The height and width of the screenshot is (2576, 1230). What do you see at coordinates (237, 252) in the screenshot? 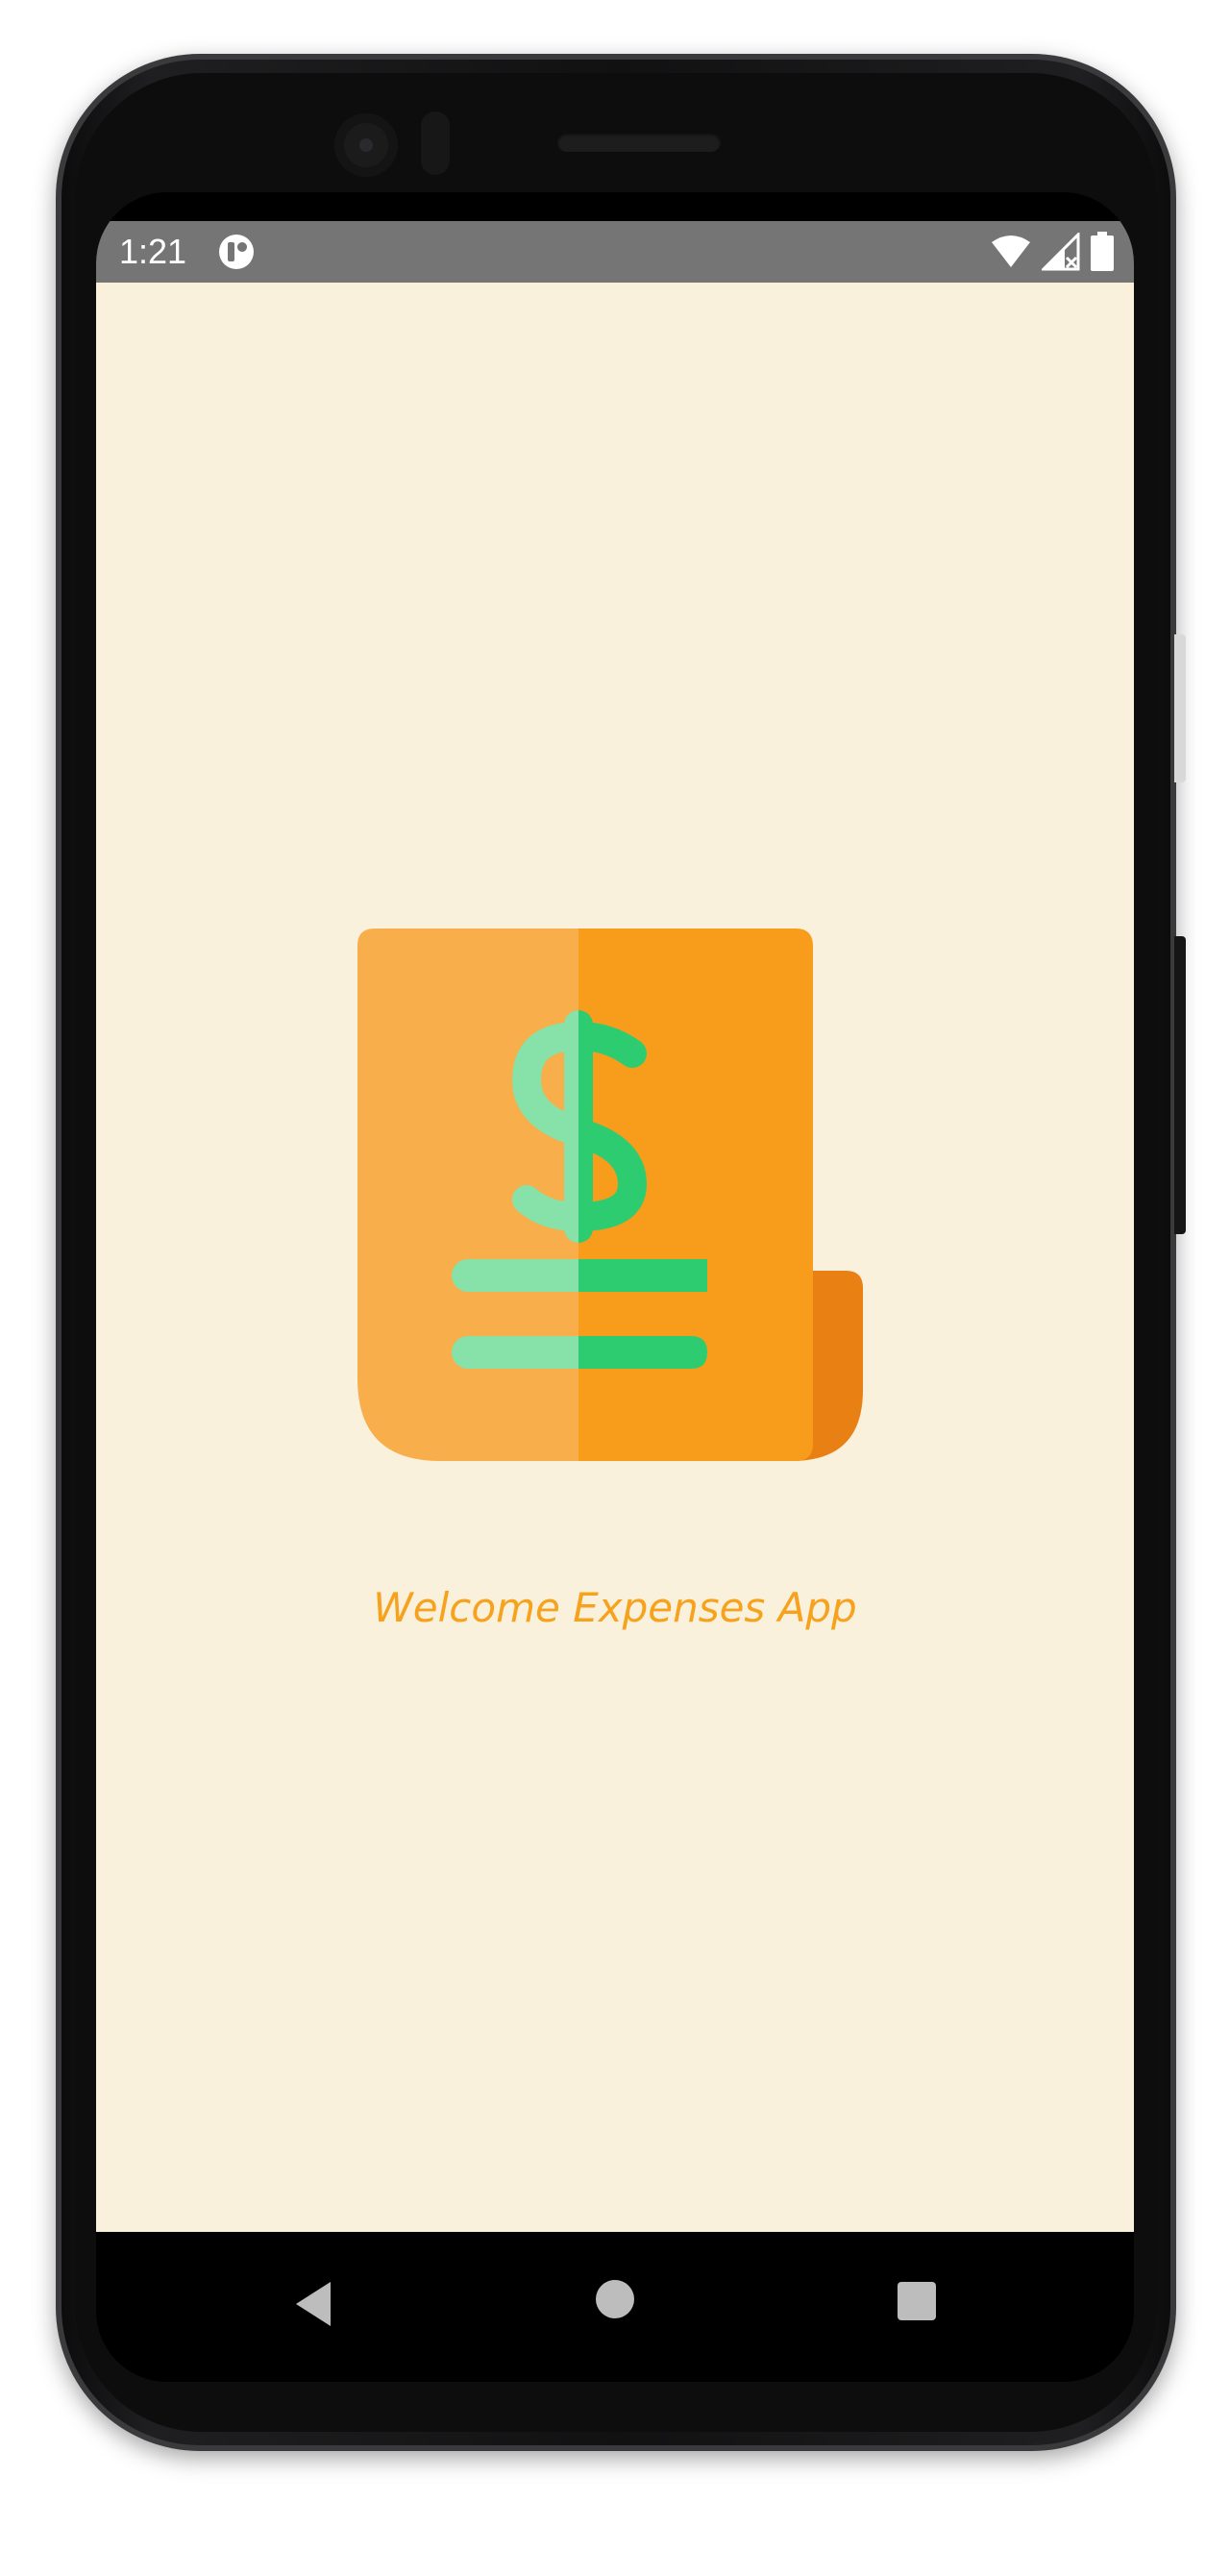
I see `app-notification-icon` at bounding box center [237, 252].